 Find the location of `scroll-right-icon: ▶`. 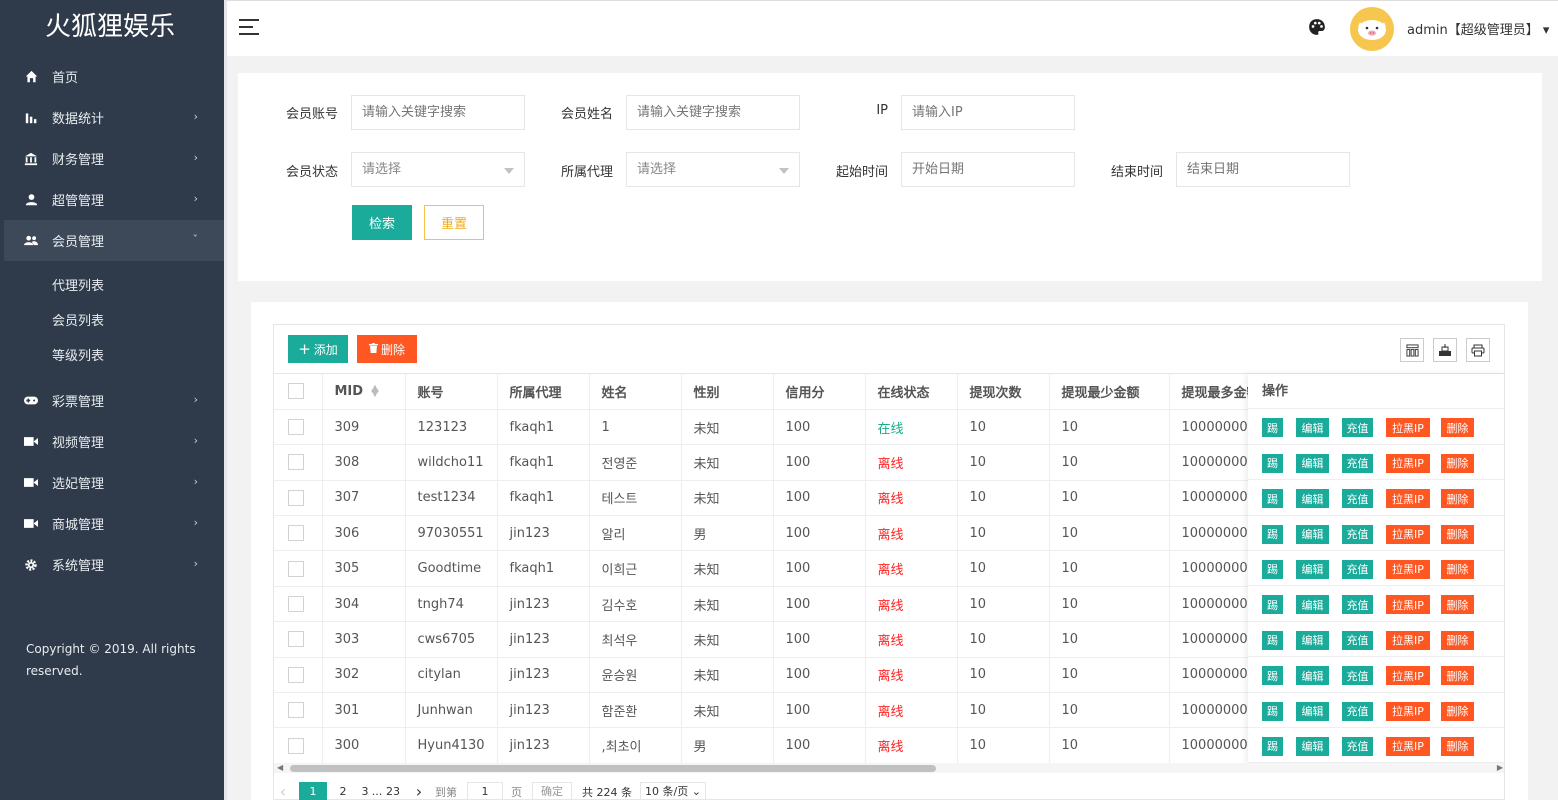

scroll-right-icon: ▶ is located at coordinates (1500, 767).